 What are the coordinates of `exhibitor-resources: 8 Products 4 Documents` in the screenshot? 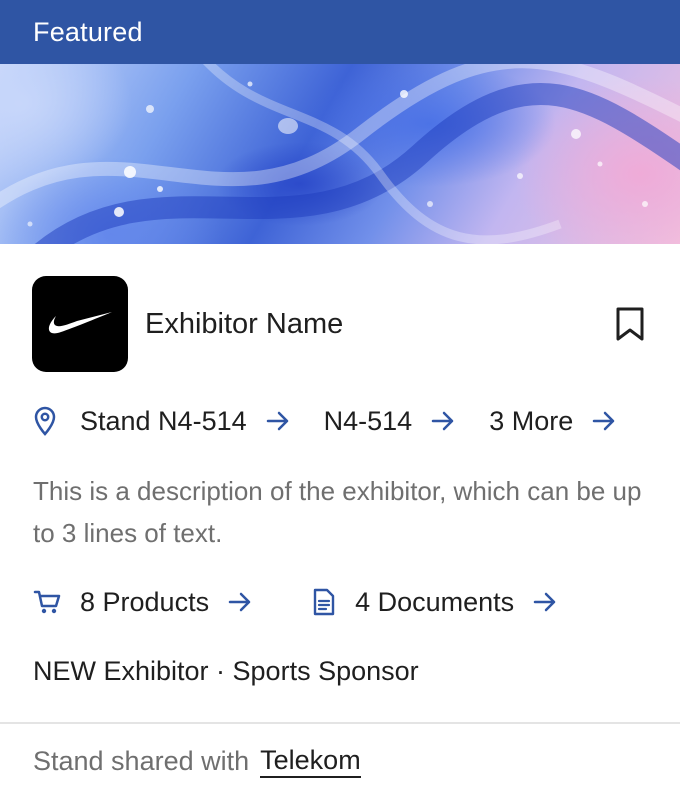 It's located at (295, 602).